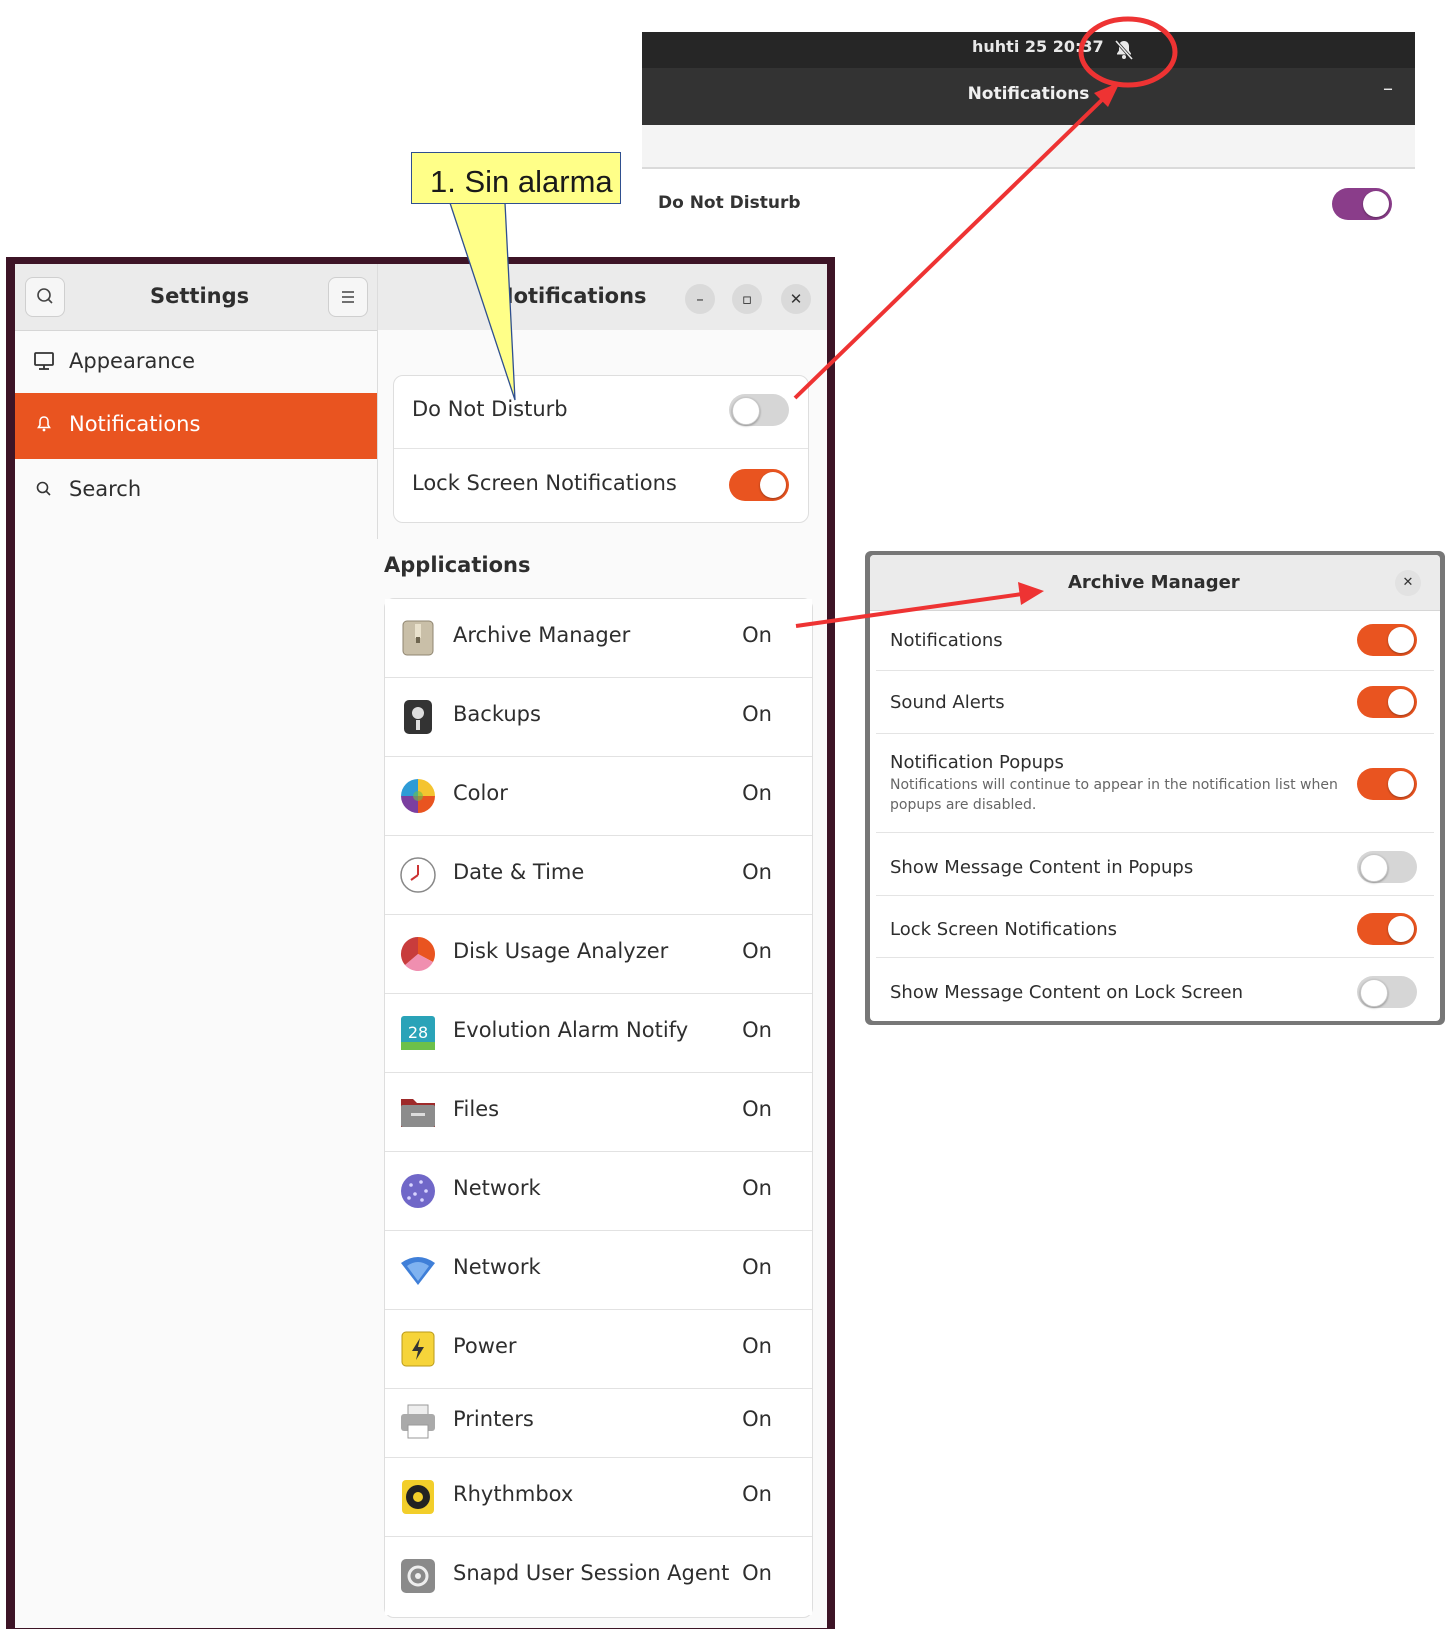  What do you see at coordinates (521, 181) in the screenshot?
I see `callout-text: 1. Sin alarma` at bounding box center [521, 181].